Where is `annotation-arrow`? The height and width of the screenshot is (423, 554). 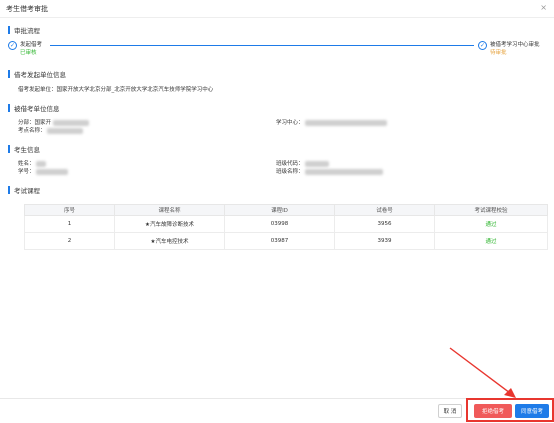
annotation-arrow is located at coordinates (482, 372).